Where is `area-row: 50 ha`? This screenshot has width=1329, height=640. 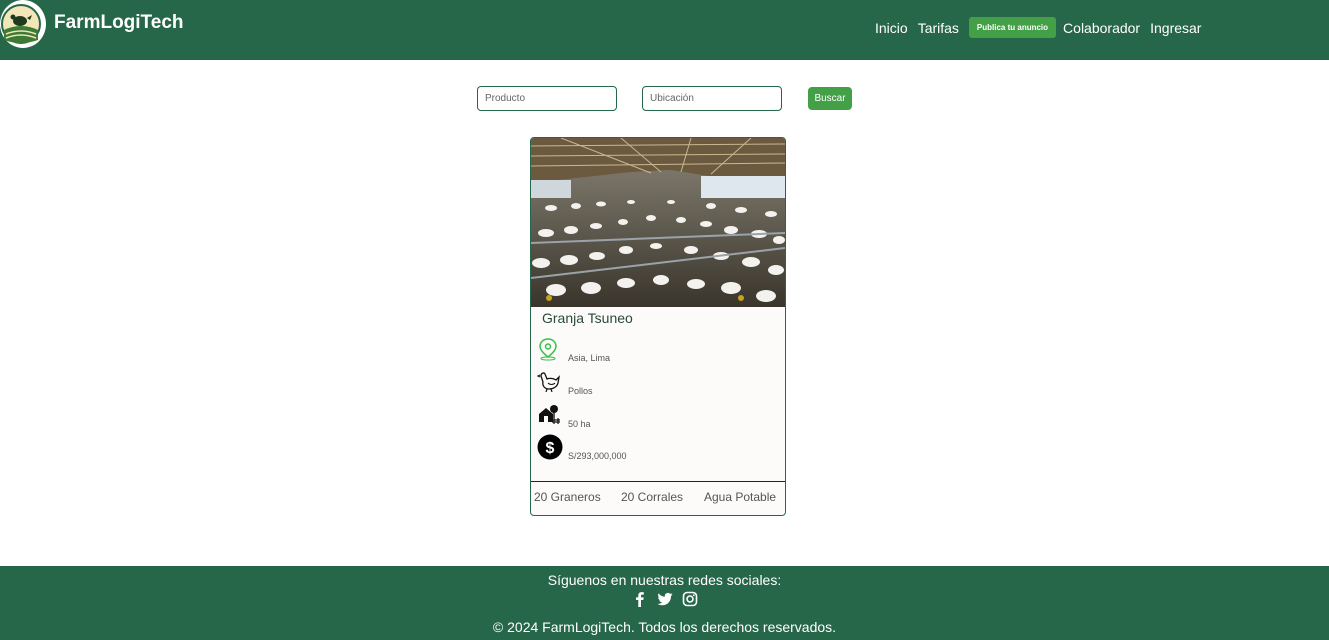 area-row: 50 ha is located at coordinates (657, 417).